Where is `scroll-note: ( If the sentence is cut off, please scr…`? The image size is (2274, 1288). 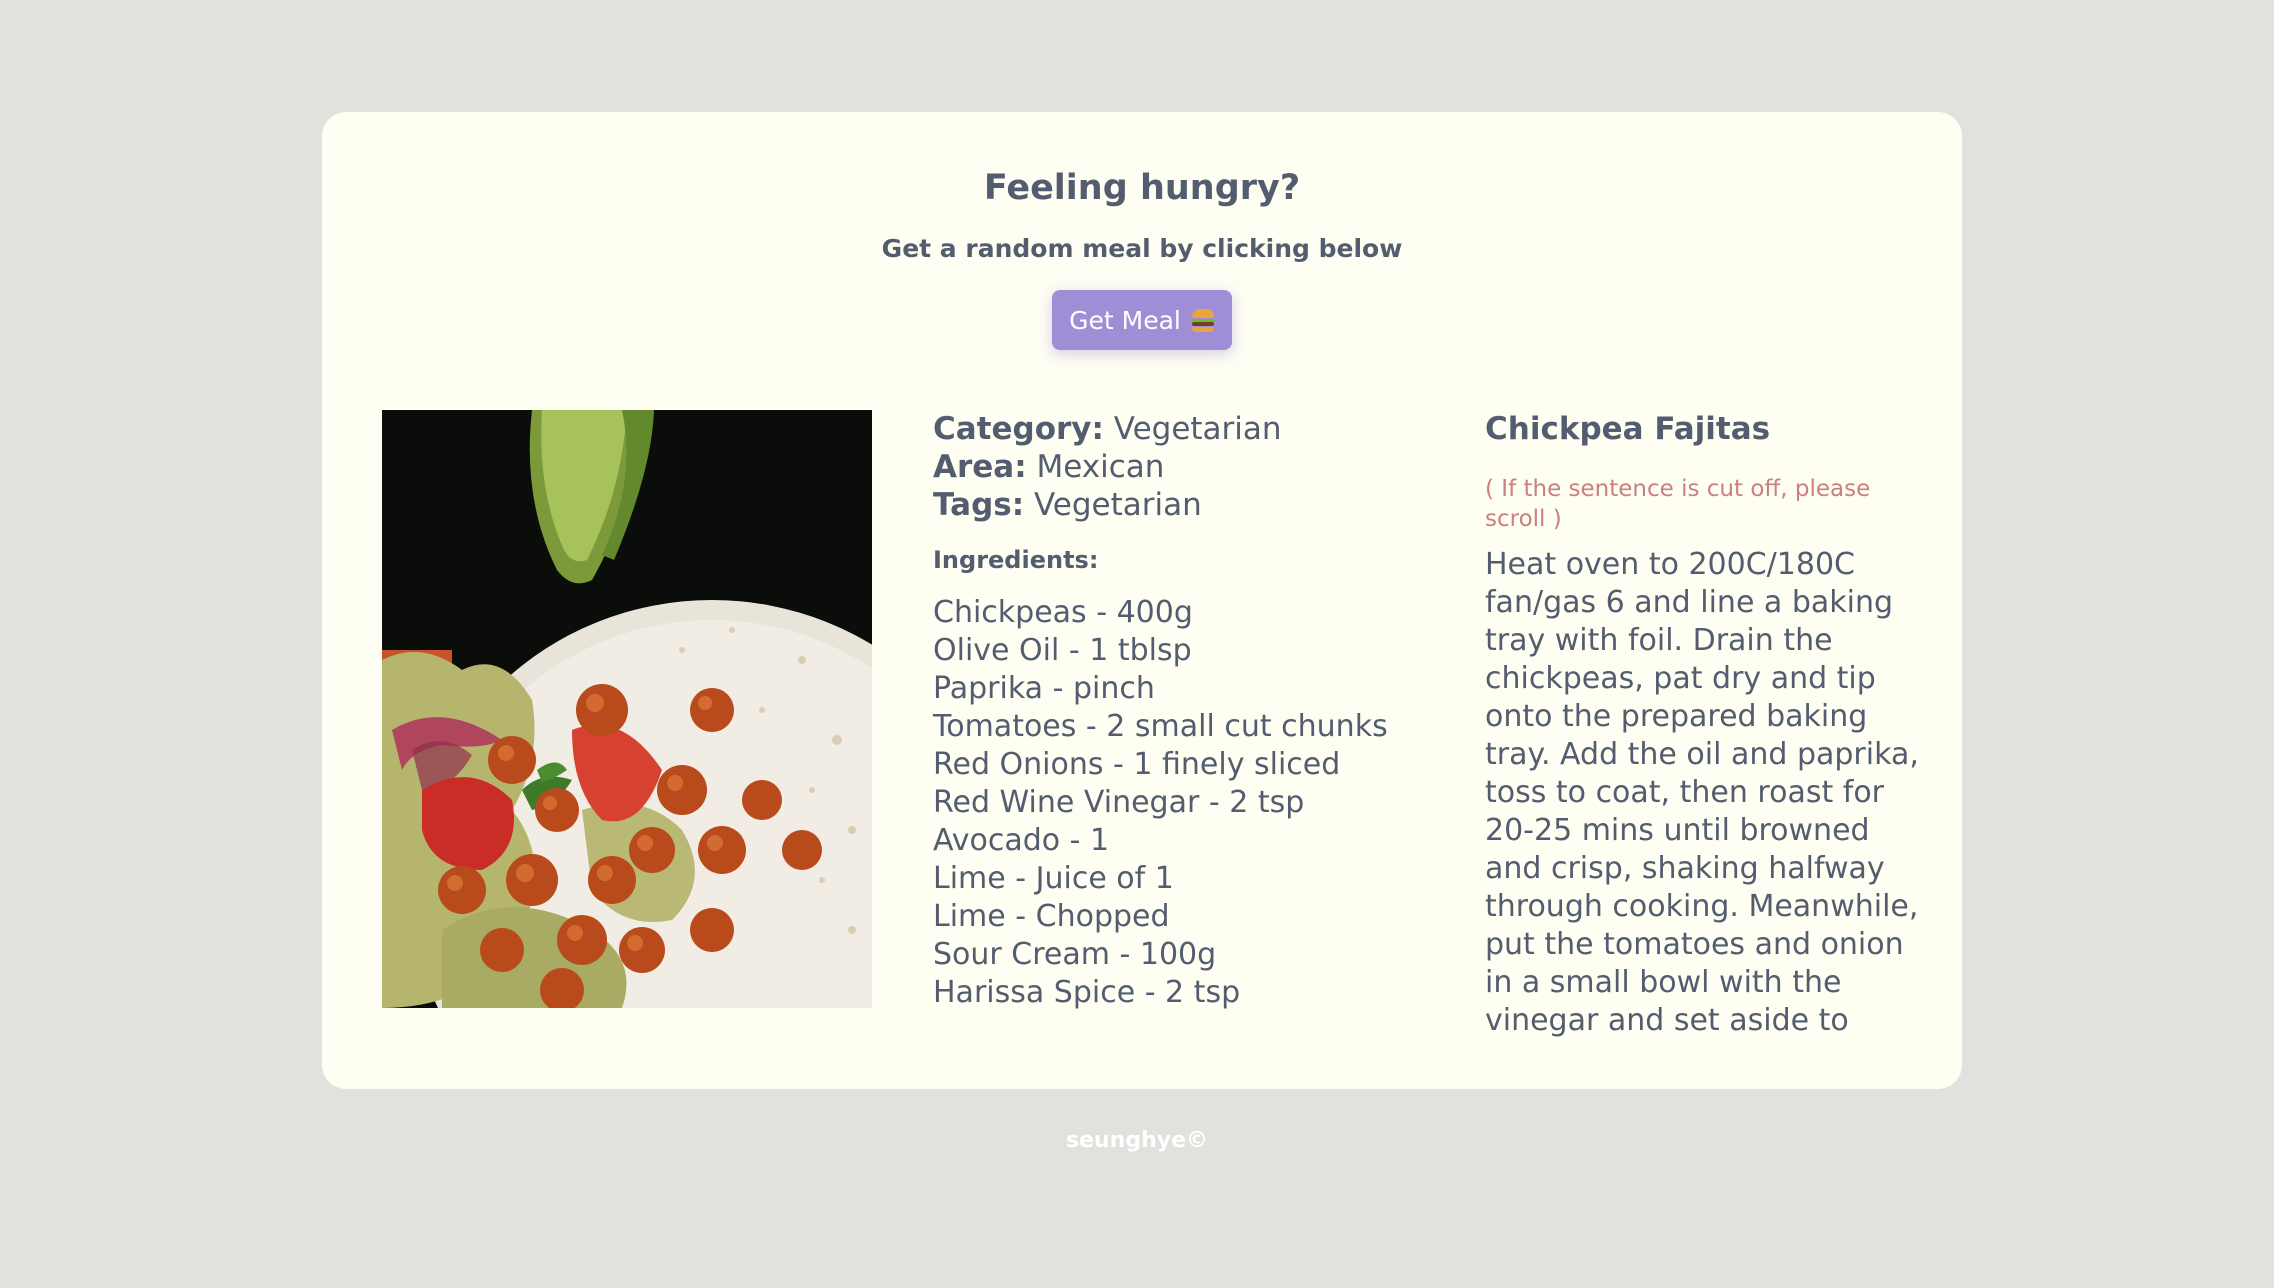 scroll-note: ( If the sentence is cut off, please scr… is located at coordinates (1678, 504).